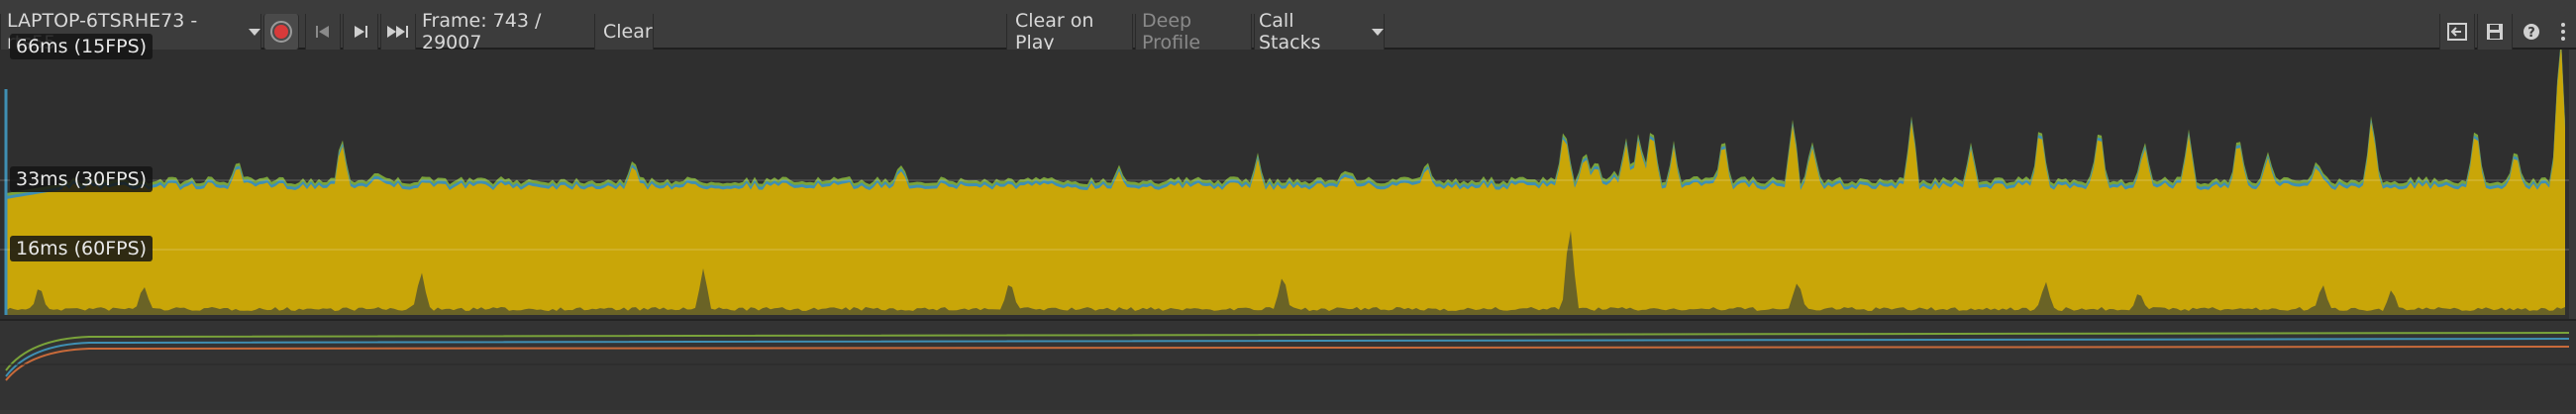  I want to click on record-icon, so click(281, 32).